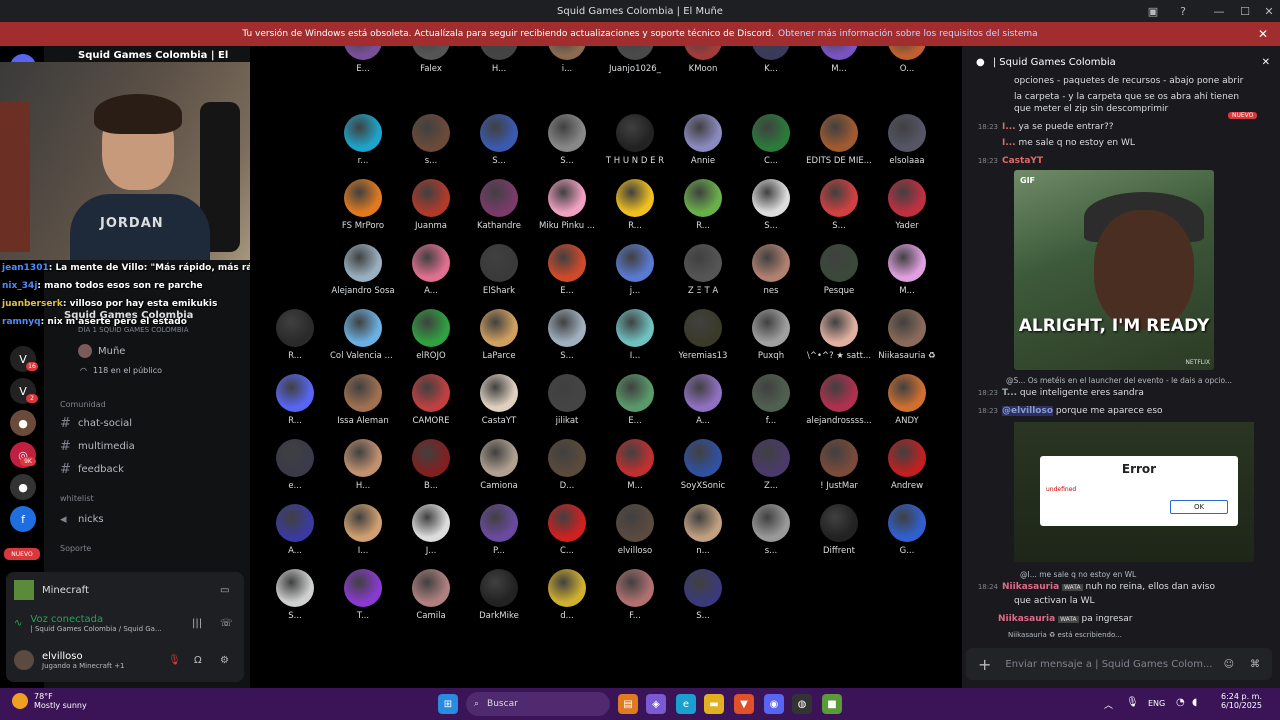  Describe the element at coordinates (82, 519) in the screenshot. I see `channel-nicks: ◂ nicks` at that location.